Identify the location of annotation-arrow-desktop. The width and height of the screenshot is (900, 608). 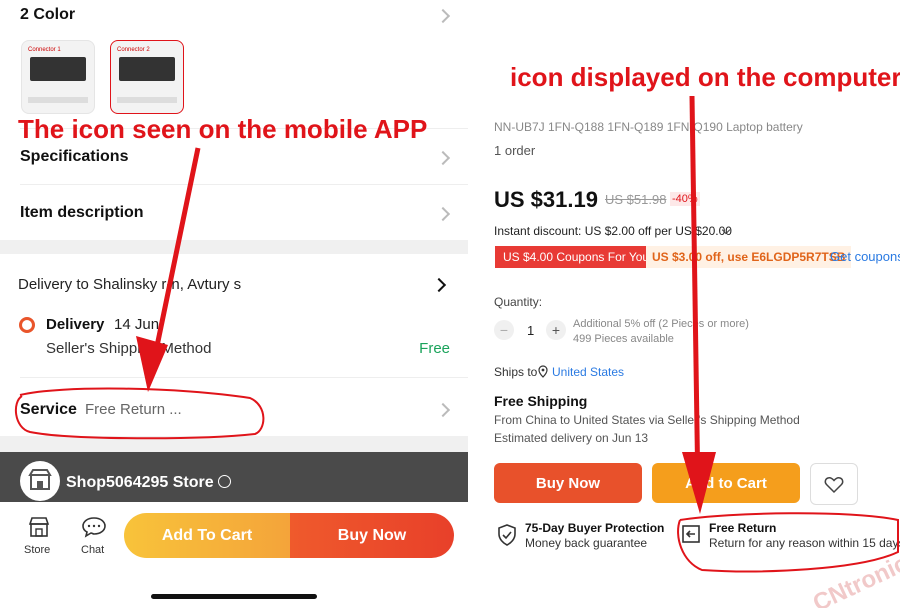
(699, 304).